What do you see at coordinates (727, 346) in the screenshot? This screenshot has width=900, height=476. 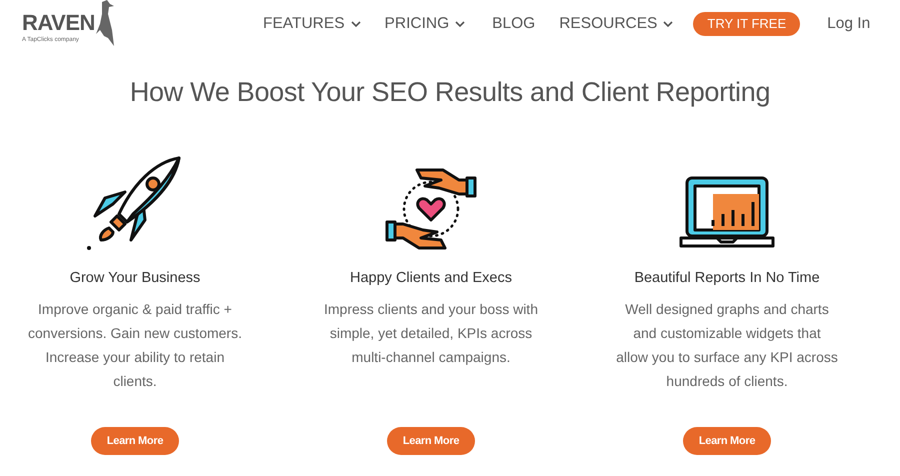 I see `feature-description: Well designed graphs and charts and customizable widgets that allow you to surface any KPI across hundreds of clients.` at bounding box center [727, 346].